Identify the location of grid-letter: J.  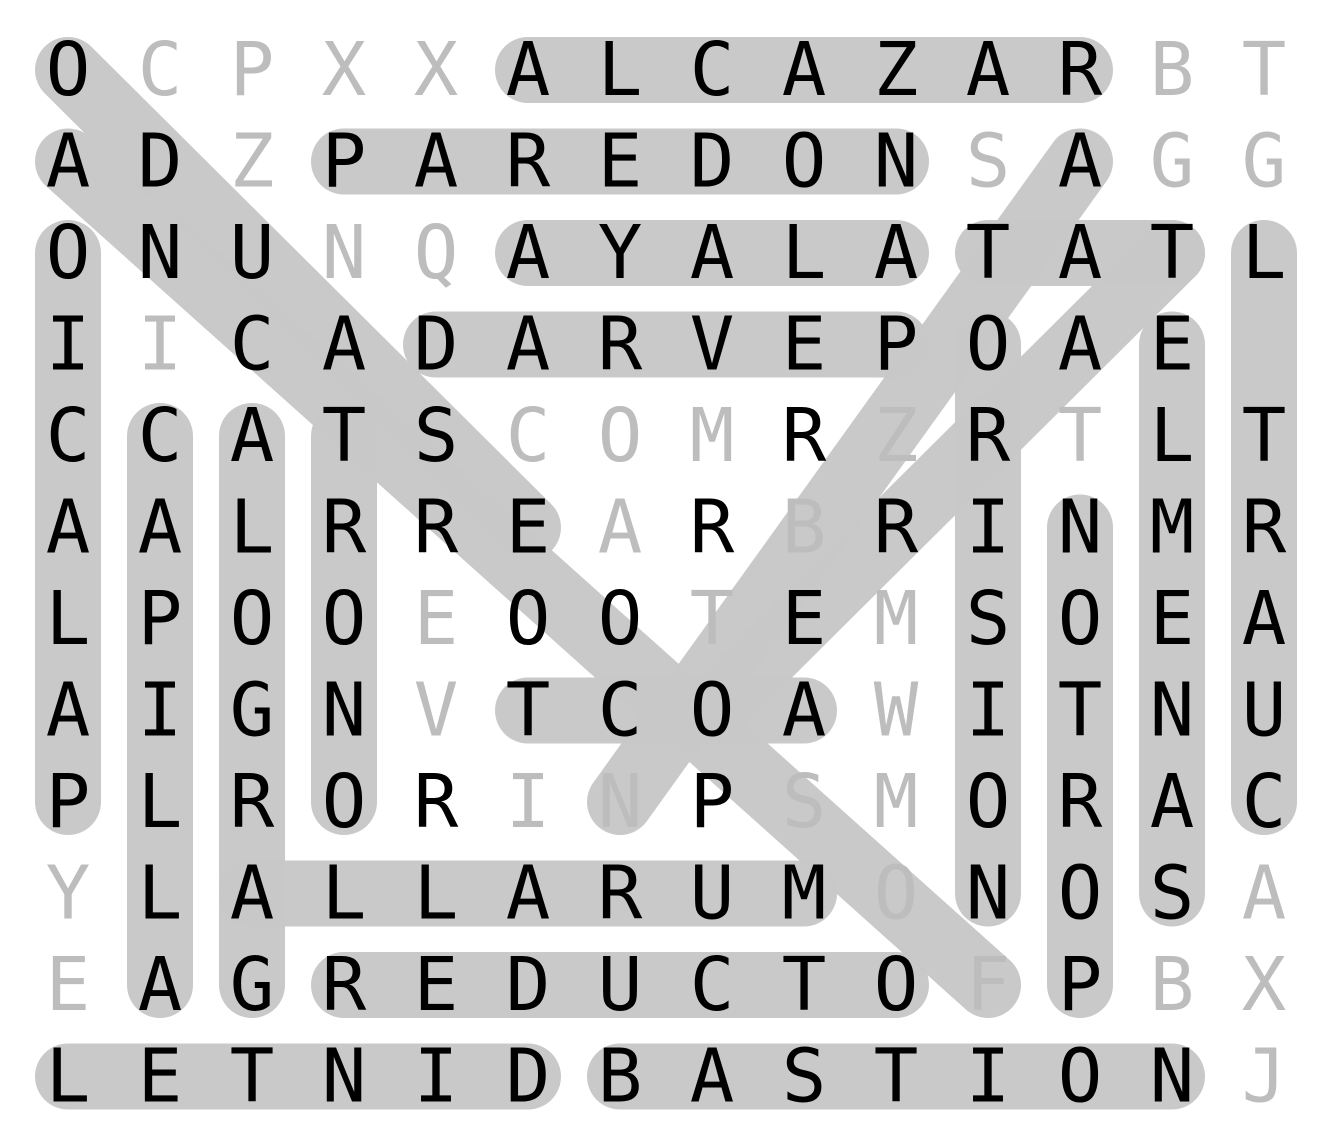
(1264, 1077).